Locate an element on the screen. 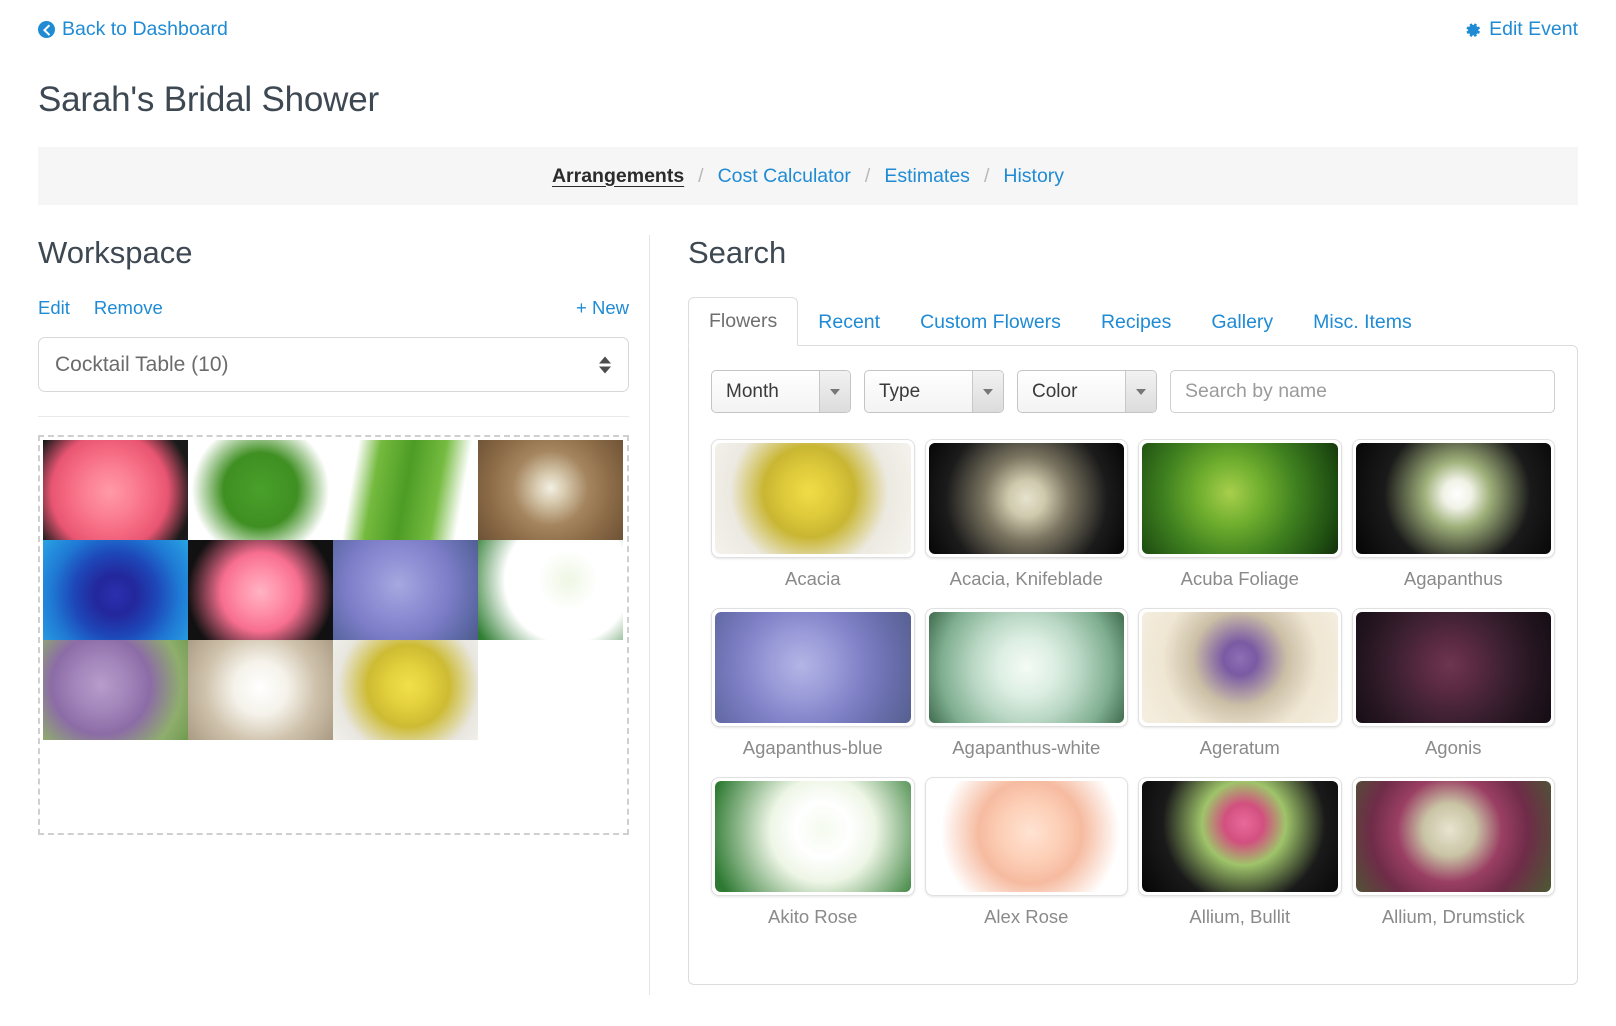  edit-event-label: Edit Event is located at coordinates (1533, 29).